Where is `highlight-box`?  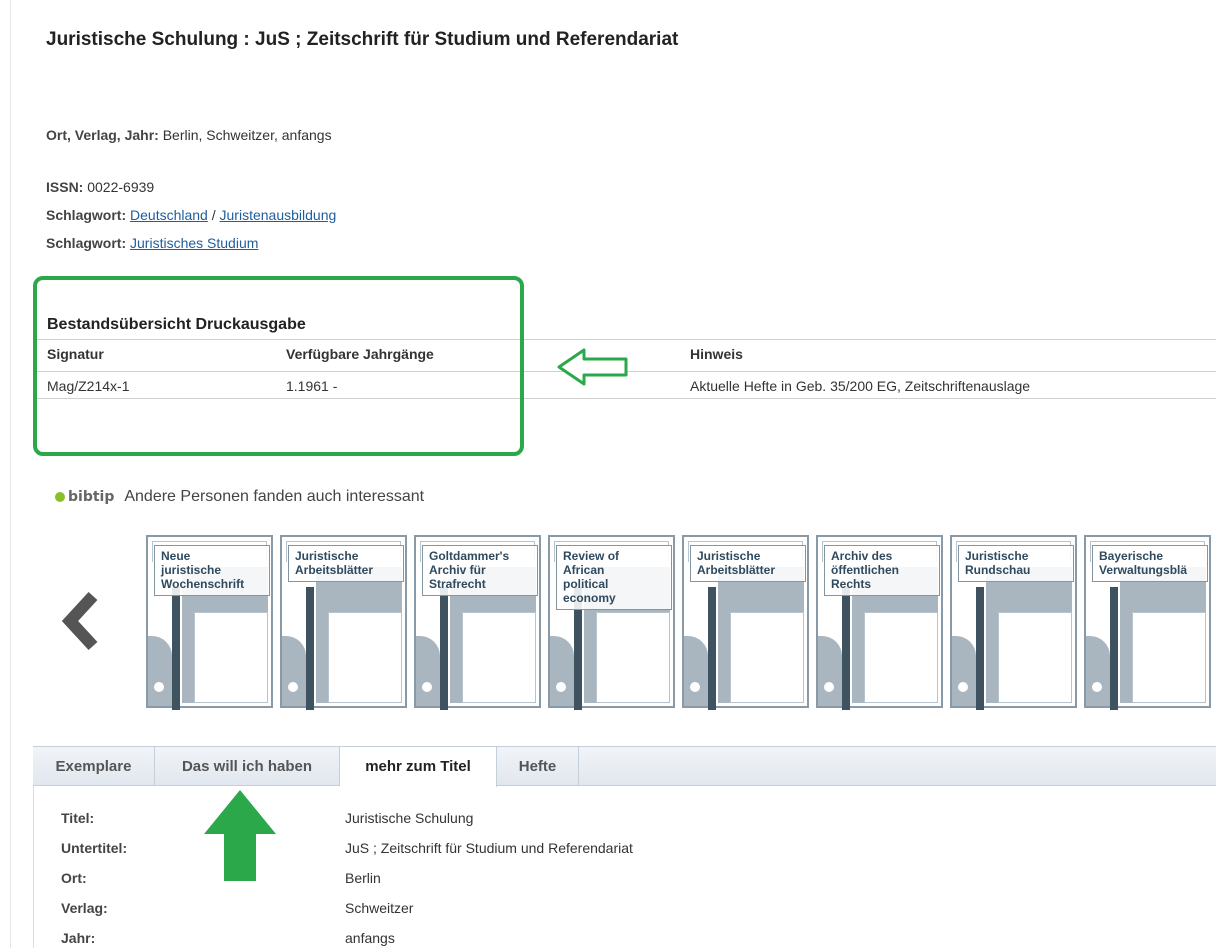
highlight-box is located at coordinates (278, 366).